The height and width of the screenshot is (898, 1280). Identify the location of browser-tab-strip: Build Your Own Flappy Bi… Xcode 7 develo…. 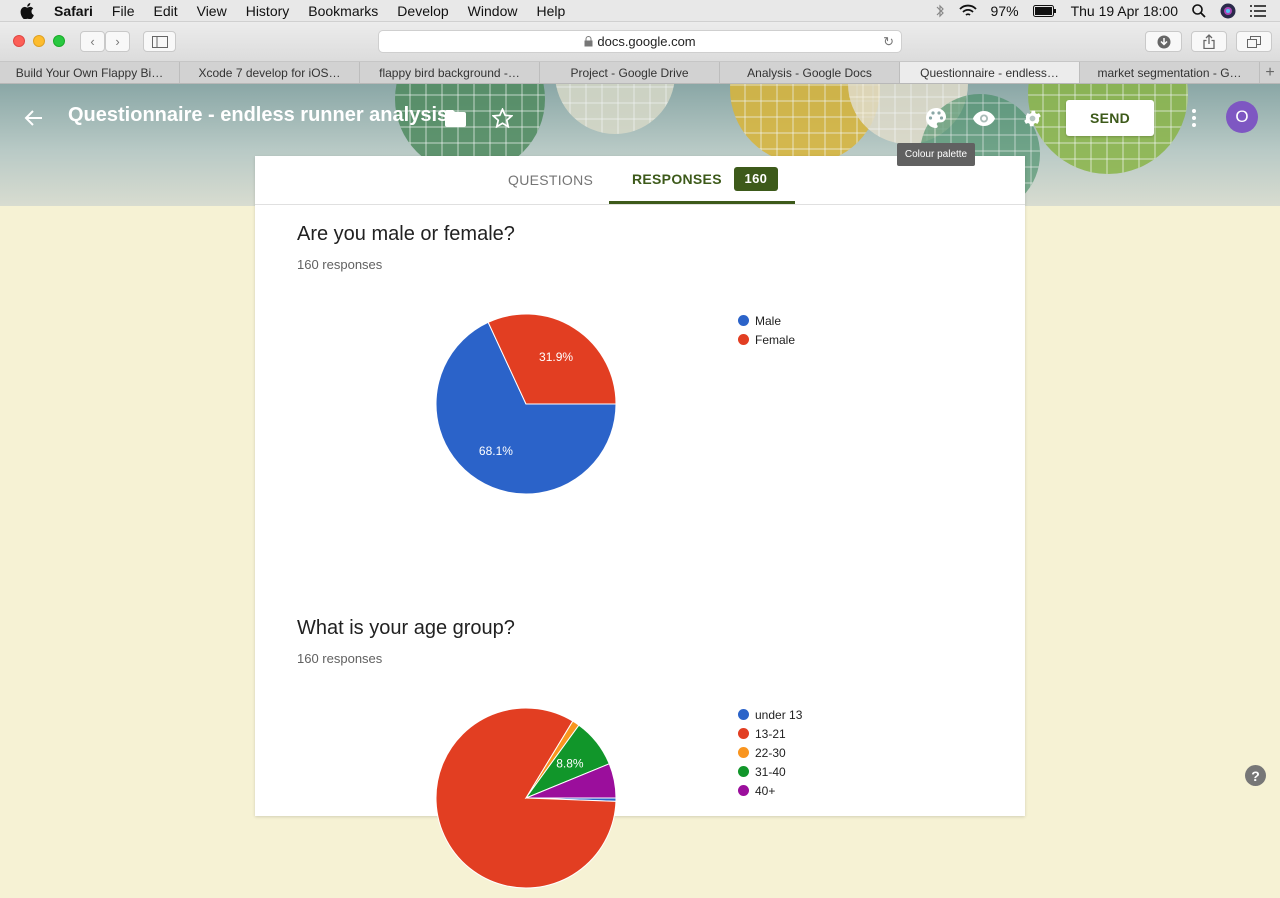
(640, 73).